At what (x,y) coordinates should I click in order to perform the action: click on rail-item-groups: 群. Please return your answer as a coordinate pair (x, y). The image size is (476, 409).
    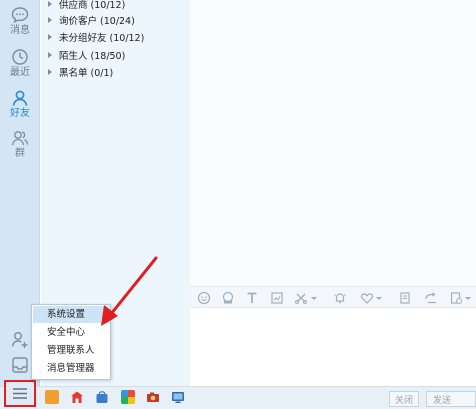
    Looking at the image, I should click on (20, 148).